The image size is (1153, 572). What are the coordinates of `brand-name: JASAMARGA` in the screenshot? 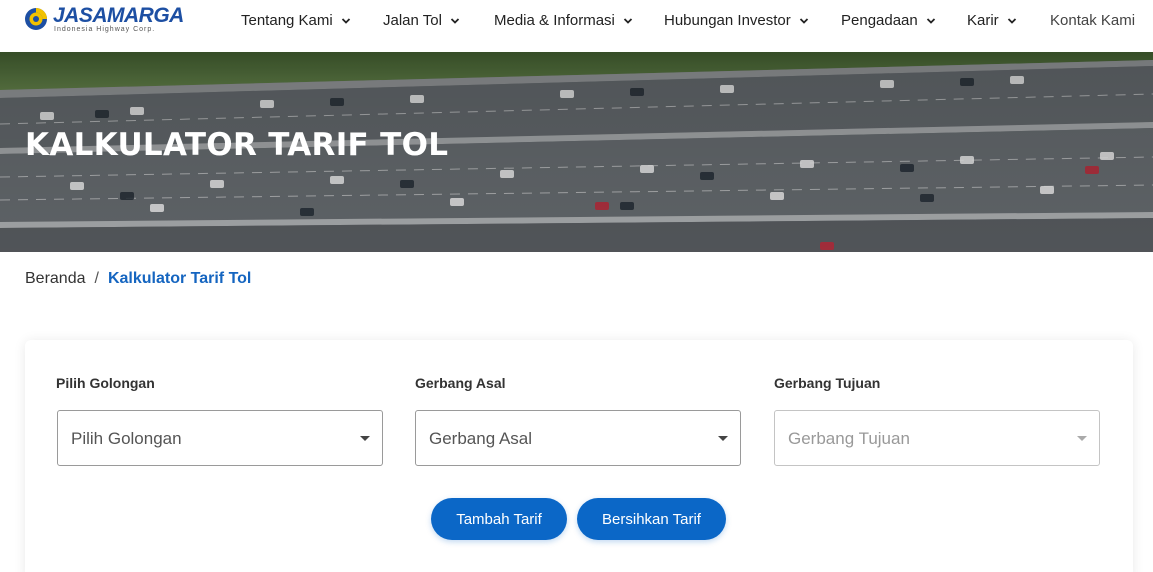 It's located at (118, 15).